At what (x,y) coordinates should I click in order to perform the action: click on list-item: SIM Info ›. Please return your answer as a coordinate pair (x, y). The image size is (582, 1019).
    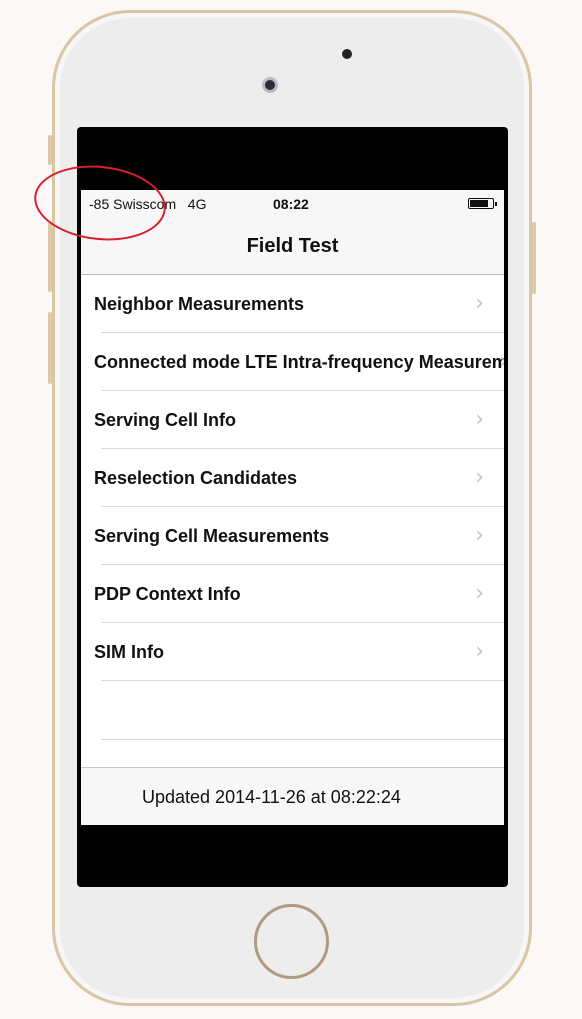
    Looking at the image, I should click on (292, 652).